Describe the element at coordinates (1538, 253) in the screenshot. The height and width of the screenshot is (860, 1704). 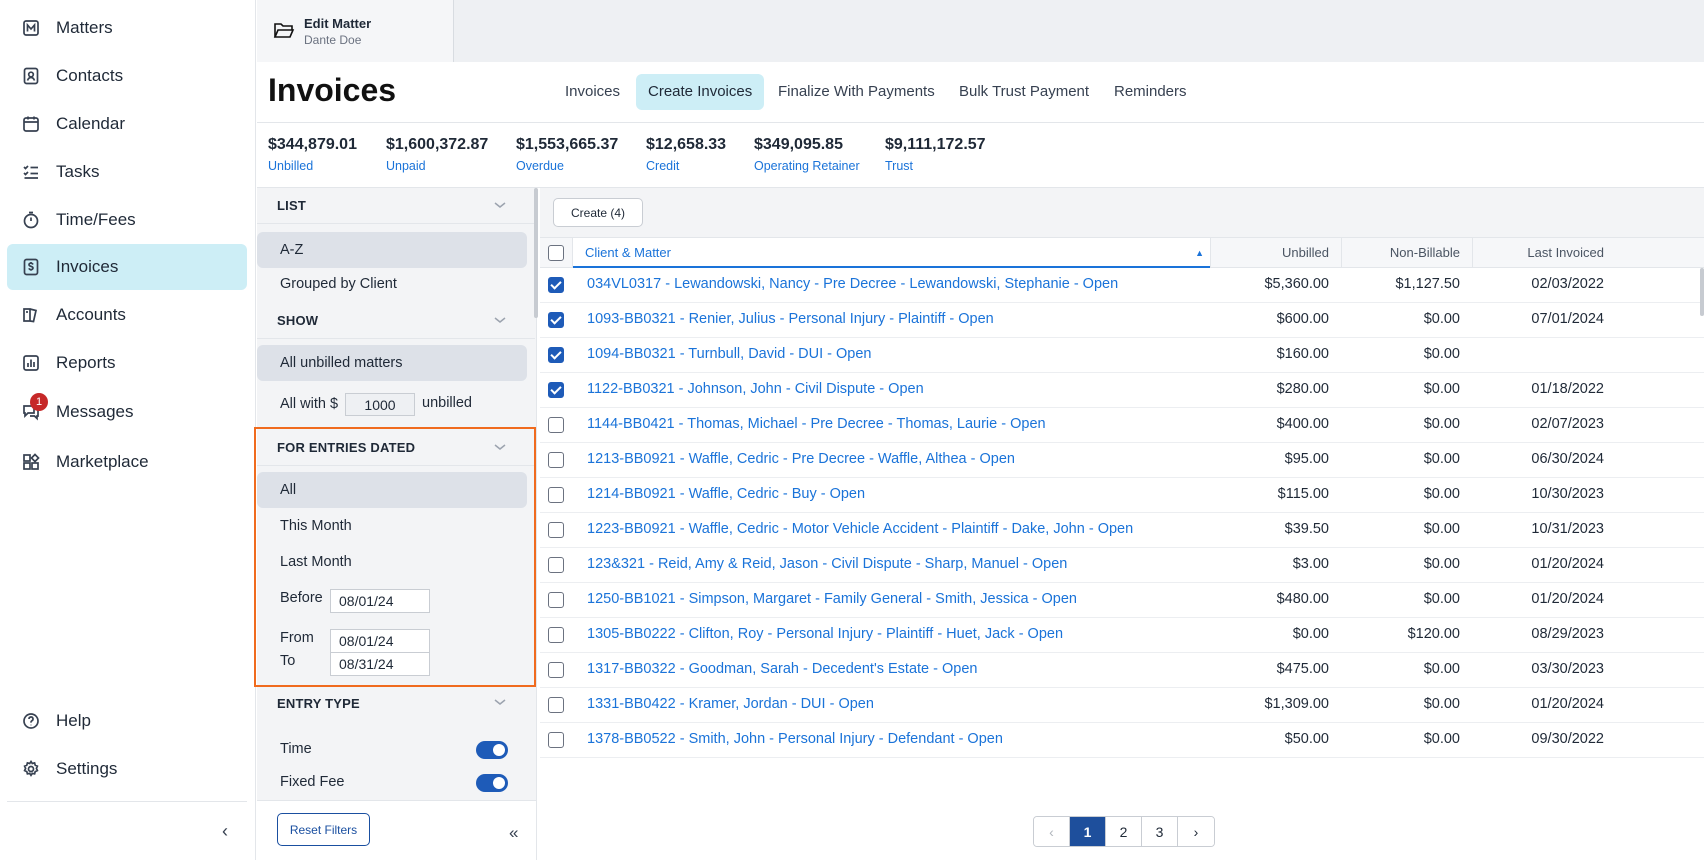
I see `column-header-last-invoiced: Last Invoiced` at that location.